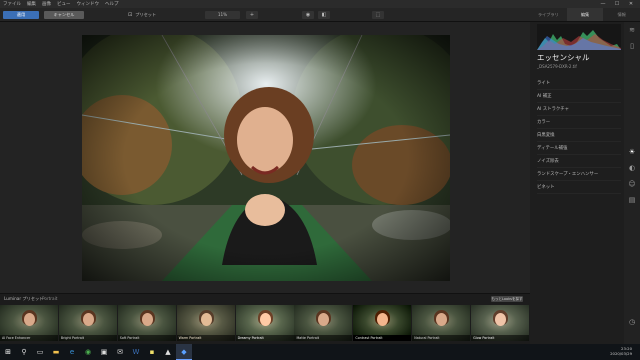 This screenshot has width=640, height=360. What do you see at coordinates (323, 338) in the screenshot?
I see `preset-thumb-label: Matte Portrait` at bounding box center [323, 338].